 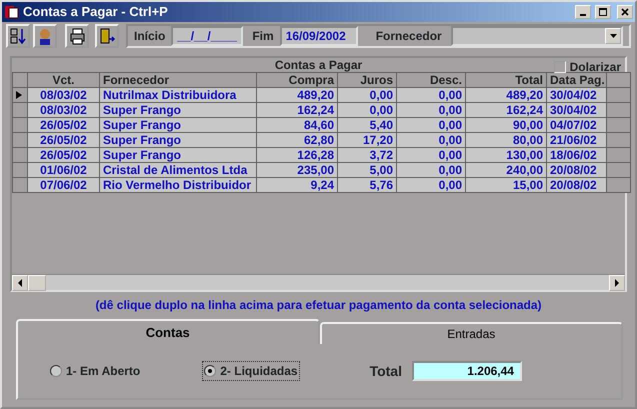 I want to click on table-cell: 01/06/02, so click(x=64, y=170).